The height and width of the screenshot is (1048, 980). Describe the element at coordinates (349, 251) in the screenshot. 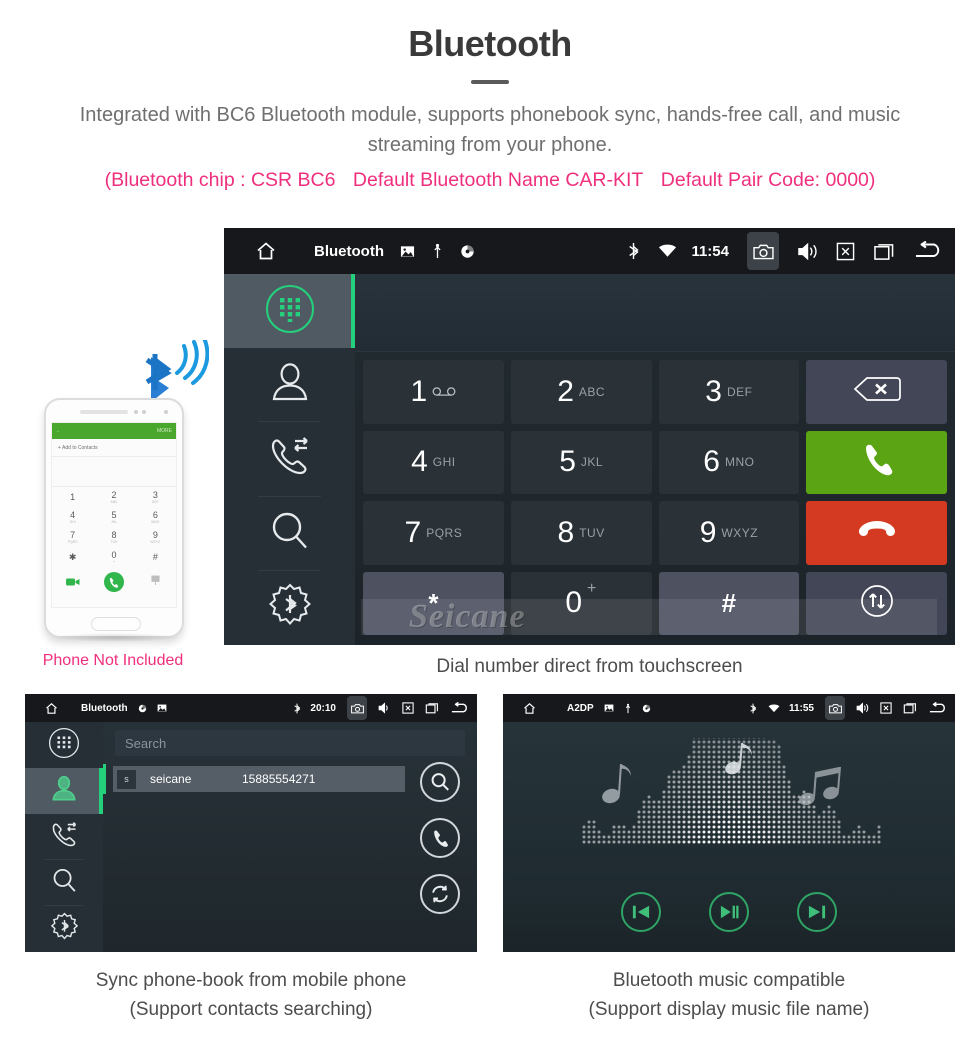

I see `status-title: Bluetooth` at that location.